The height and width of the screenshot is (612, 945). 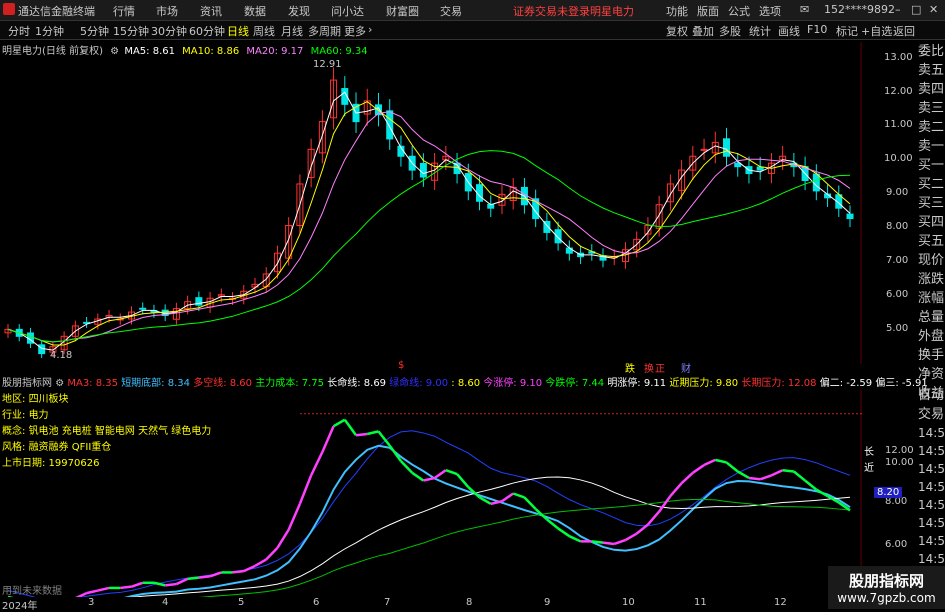 I want to click on side-item: 自动, so click(x=931, y=395).